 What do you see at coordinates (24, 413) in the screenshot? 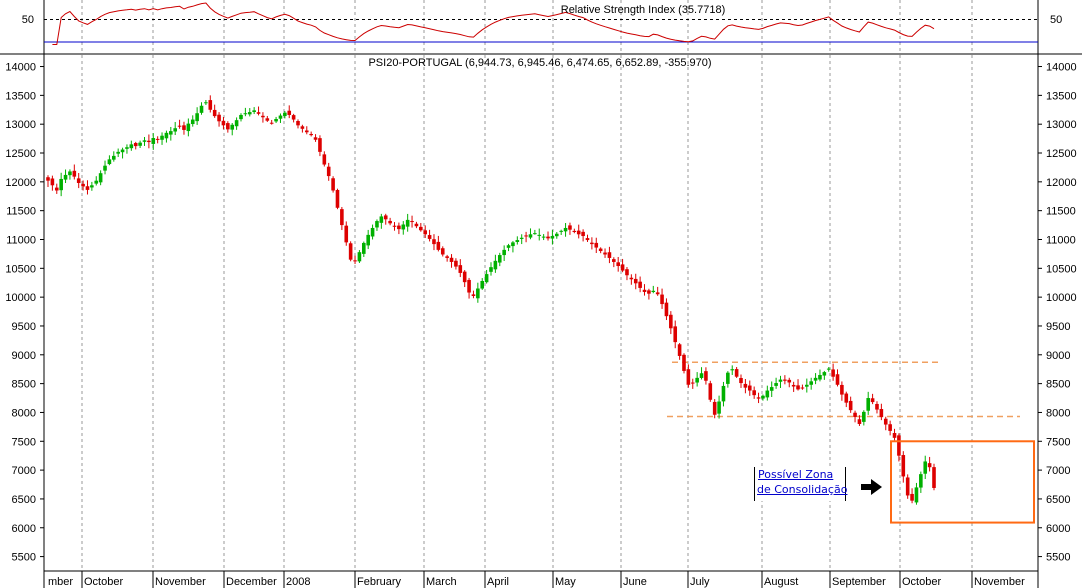
I see `y-tick-label-left: 8000` at bounding box center [24, 413].